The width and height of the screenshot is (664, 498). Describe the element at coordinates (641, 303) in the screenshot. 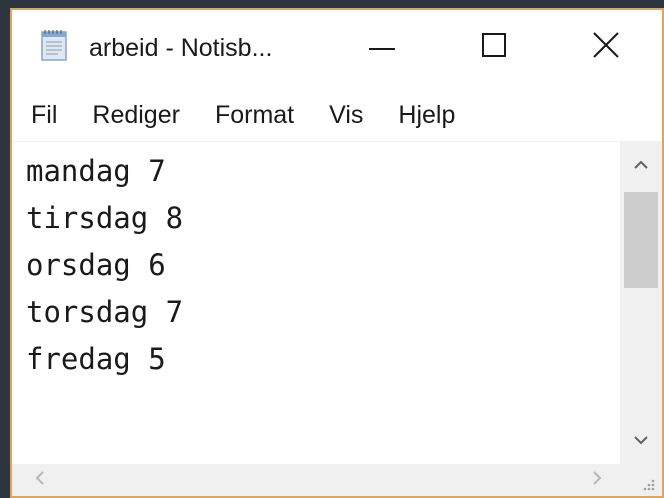

I see `vertical-scrollbar` at that location.